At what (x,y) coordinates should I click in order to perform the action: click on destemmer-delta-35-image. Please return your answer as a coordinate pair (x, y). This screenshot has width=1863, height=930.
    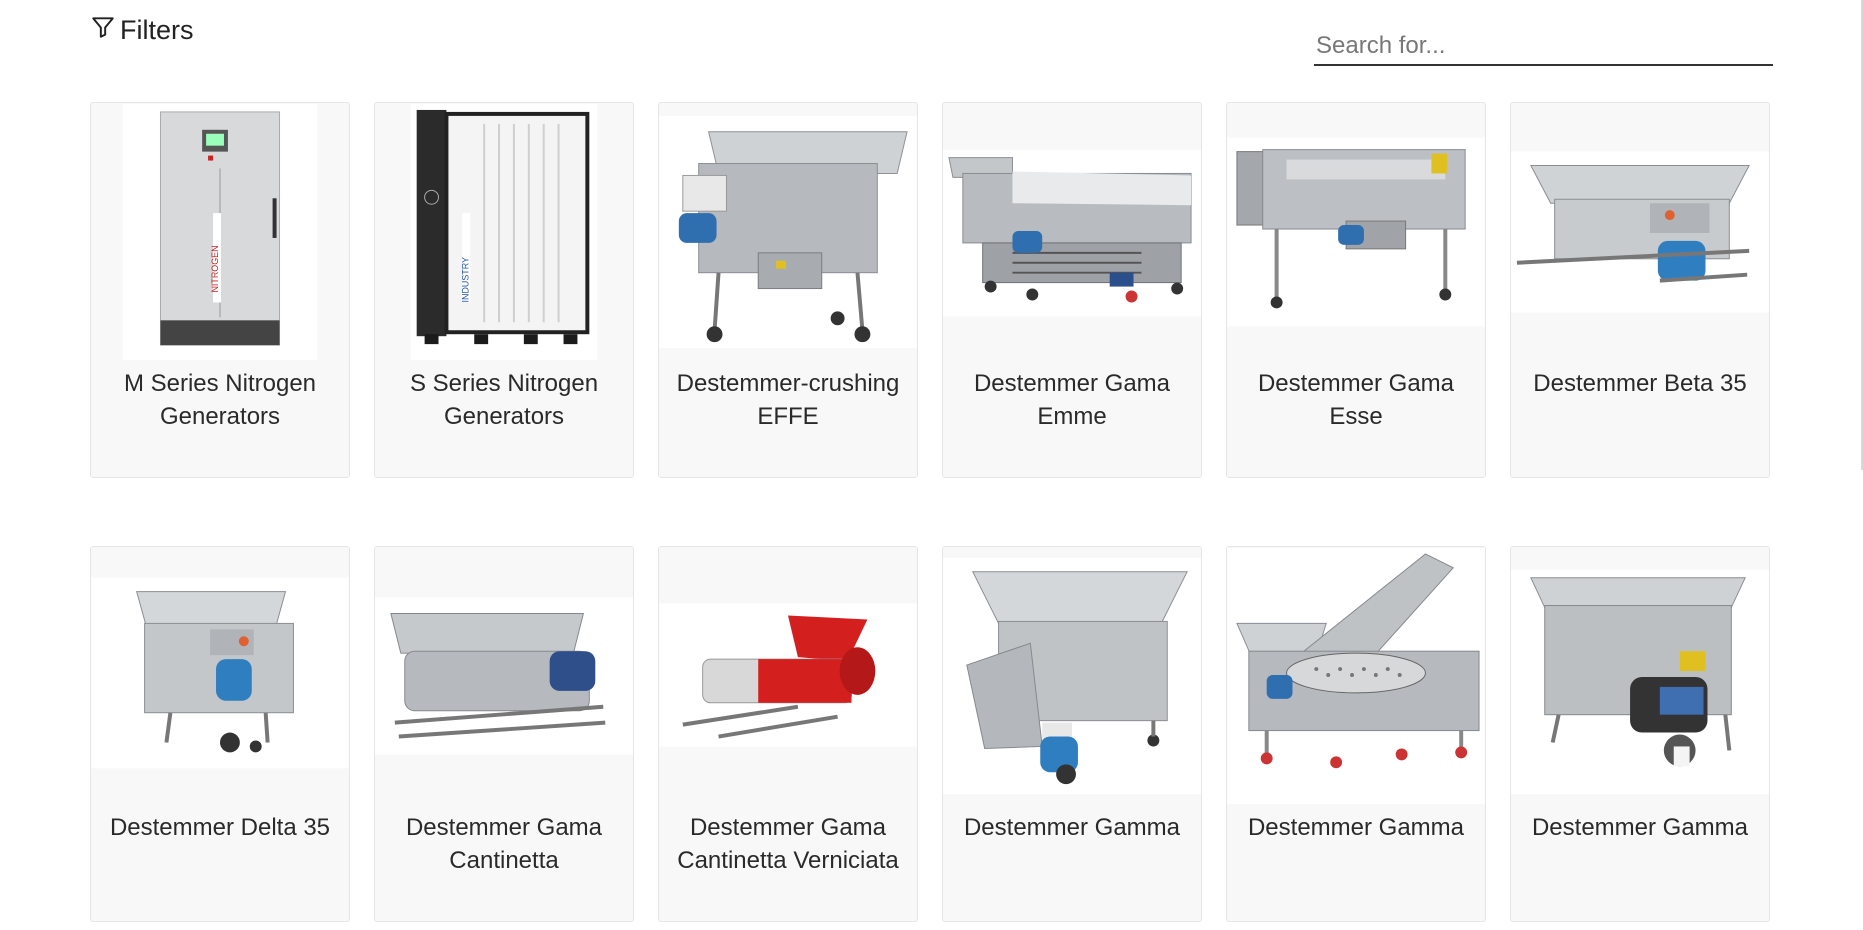
    Looking at the image, I should click on (220, 676).